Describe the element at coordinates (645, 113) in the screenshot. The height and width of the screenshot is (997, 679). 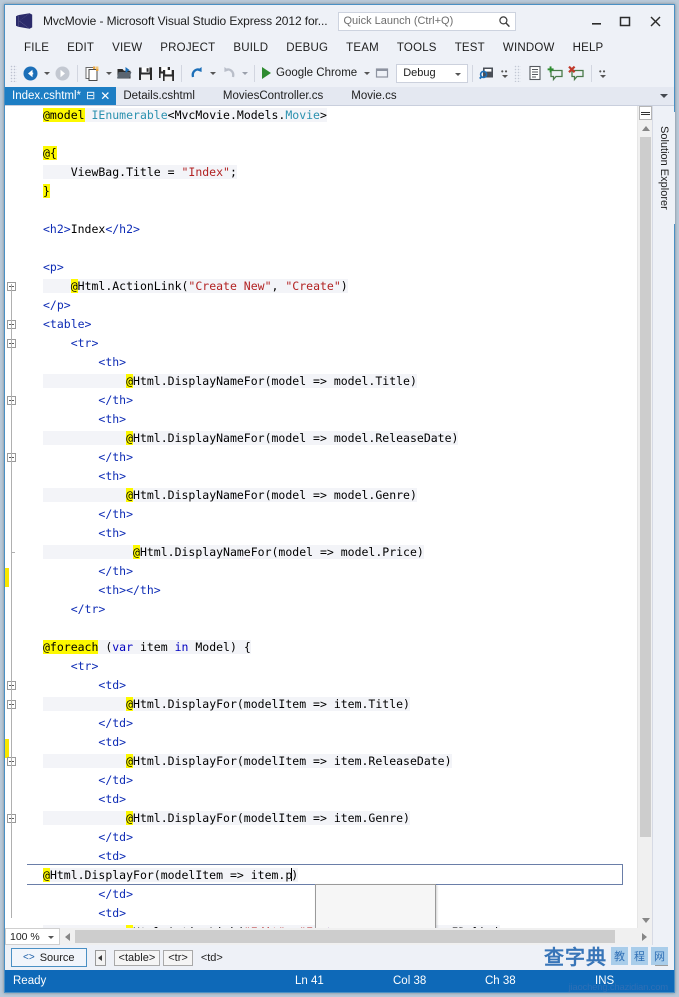
I see `editor-split-handle` at that location.